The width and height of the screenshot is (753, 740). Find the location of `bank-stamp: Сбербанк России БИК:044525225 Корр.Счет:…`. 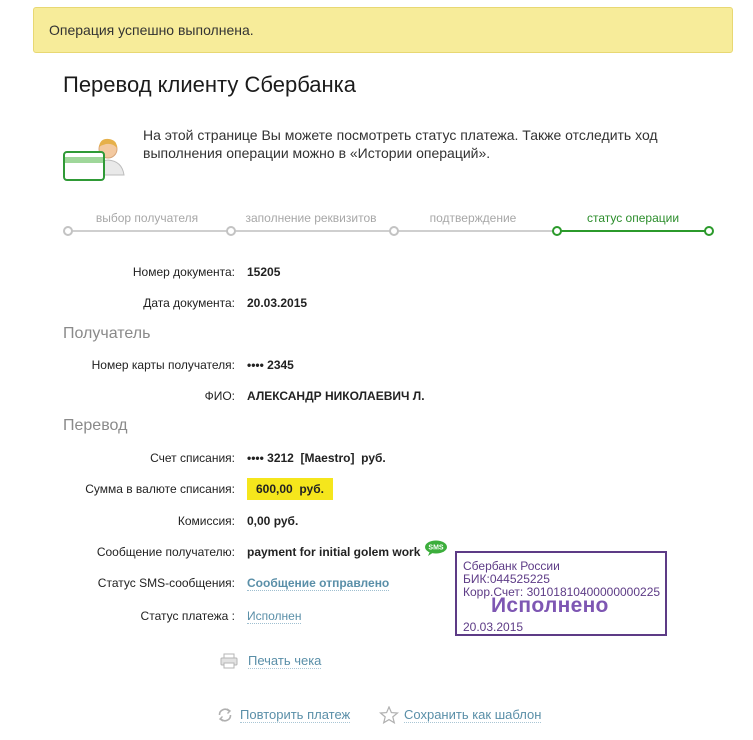

bank-stamp: Сбербанк России БИК:044525225 Корр.Счет:… is located at coordinates (561, 593).